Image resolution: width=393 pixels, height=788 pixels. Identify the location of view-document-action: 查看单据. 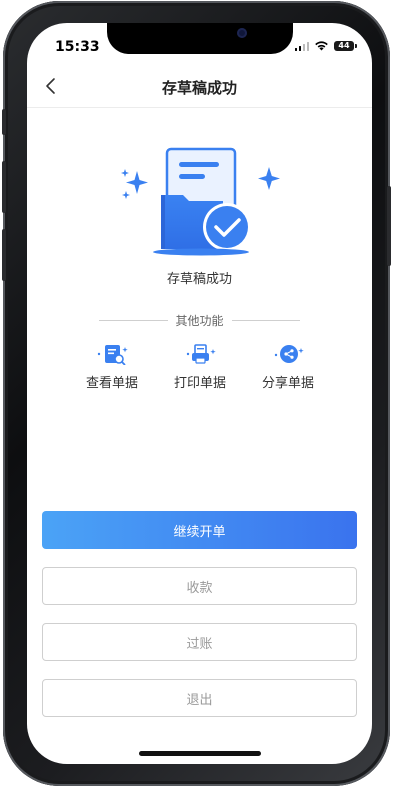
(112, 367).